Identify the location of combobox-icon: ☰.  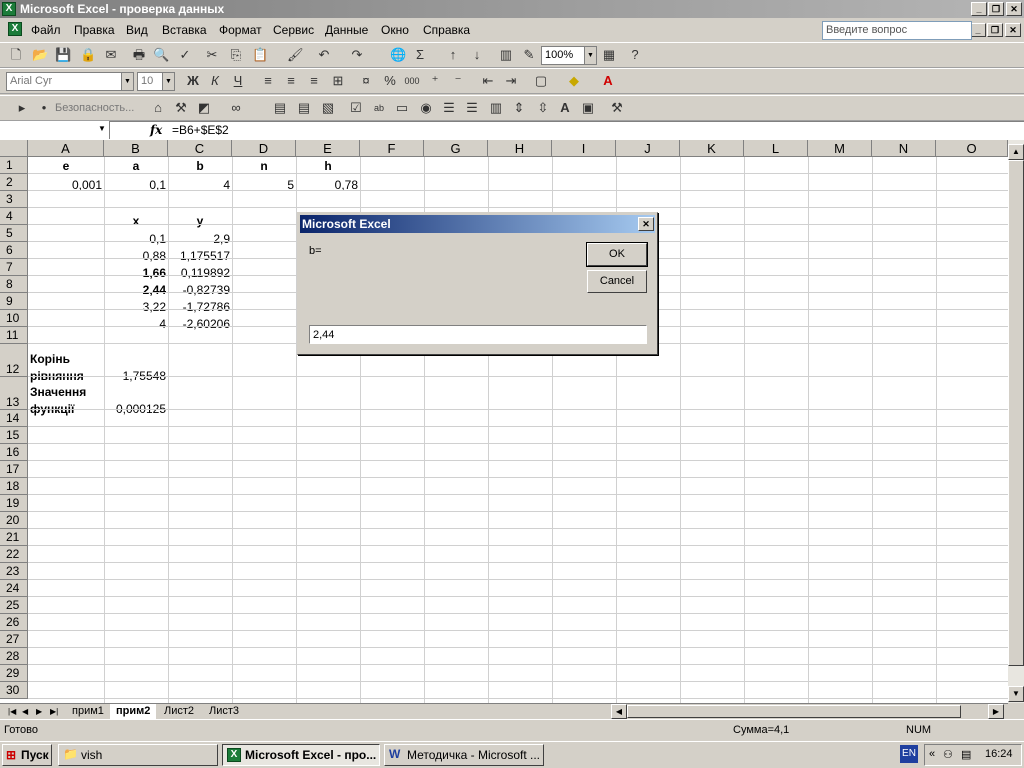
(472, 108).